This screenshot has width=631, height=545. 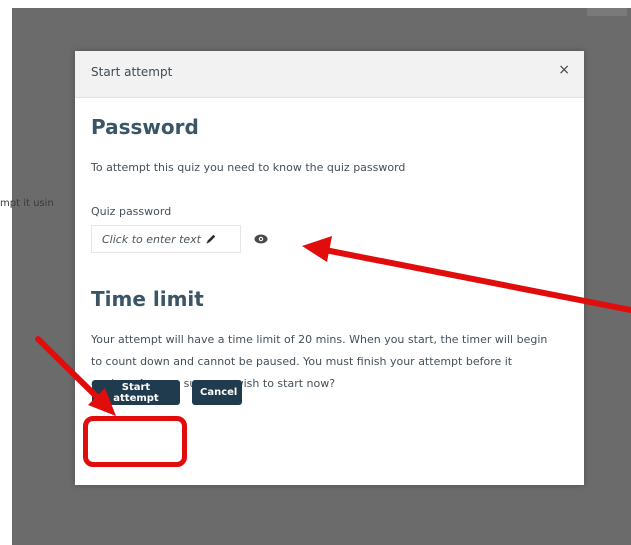 What do you see at coordinates (145, 127) in the screenshot?
I see `password-heading: Password` at bounding box center [145, 127].